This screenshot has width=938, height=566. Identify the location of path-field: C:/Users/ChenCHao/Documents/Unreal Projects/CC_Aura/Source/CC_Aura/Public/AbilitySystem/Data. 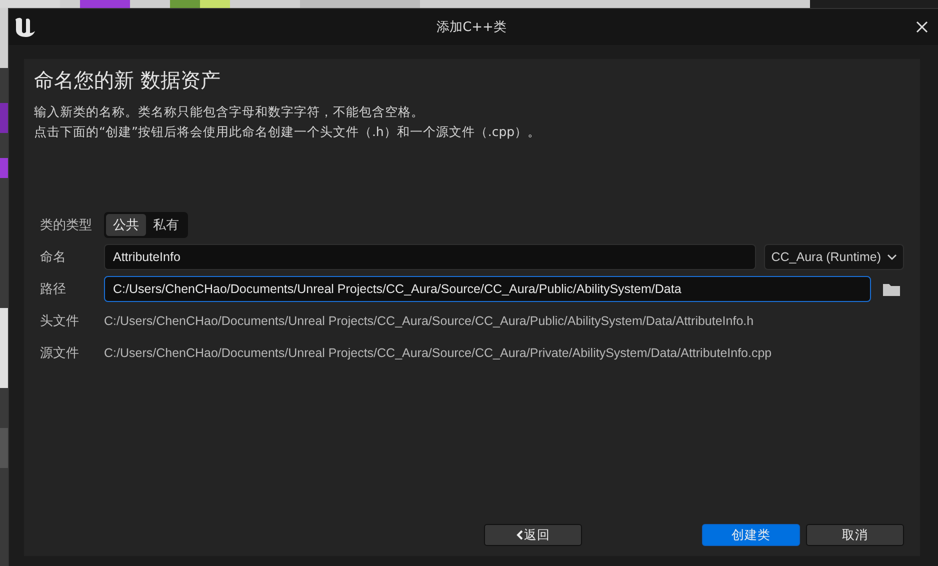
(487, 289).